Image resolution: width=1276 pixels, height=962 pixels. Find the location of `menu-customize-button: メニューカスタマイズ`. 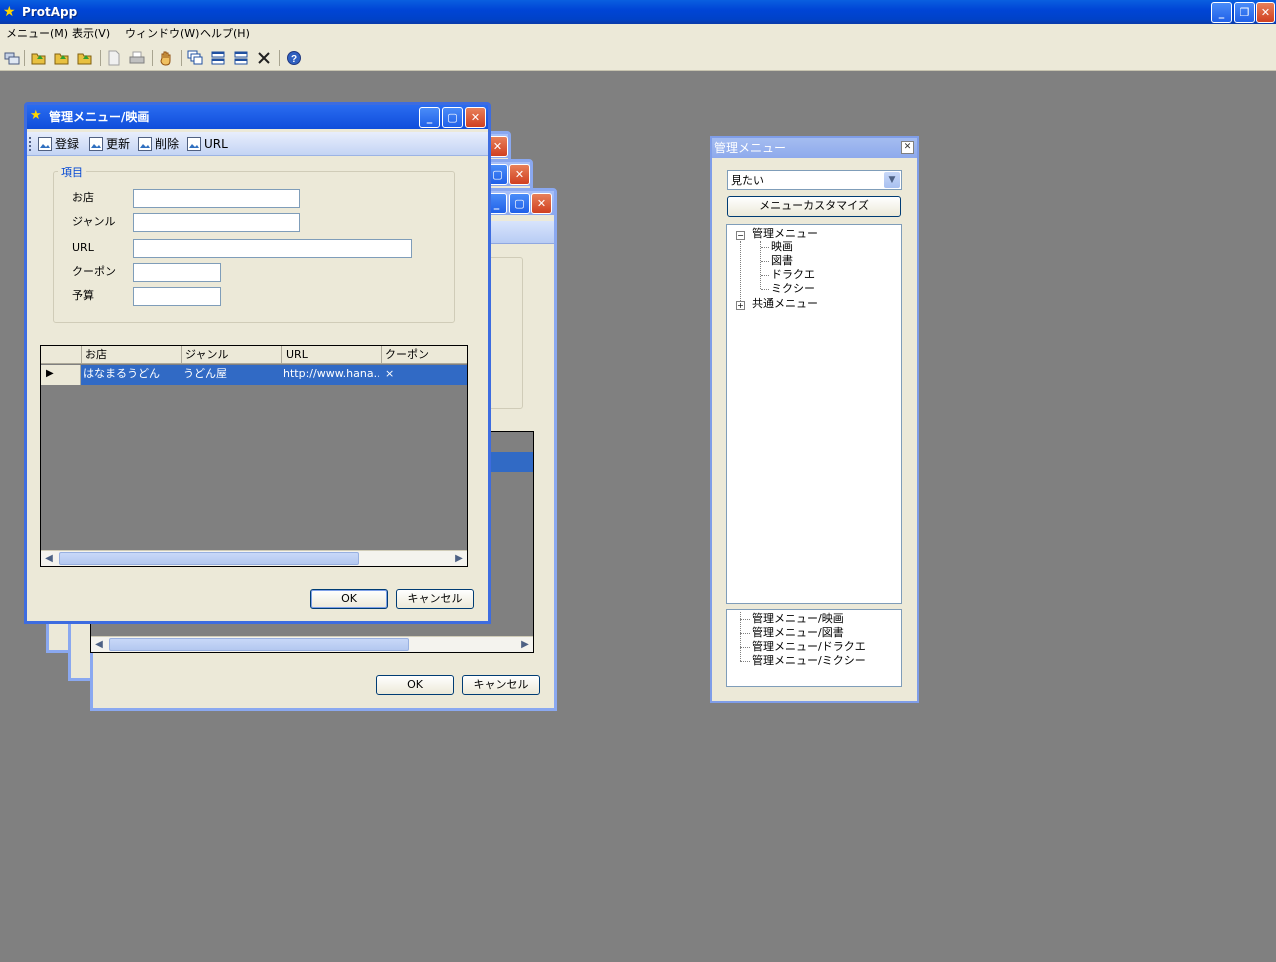

menu-customize-button: メニューカスタマイズ is located at coordinates (814, 206).